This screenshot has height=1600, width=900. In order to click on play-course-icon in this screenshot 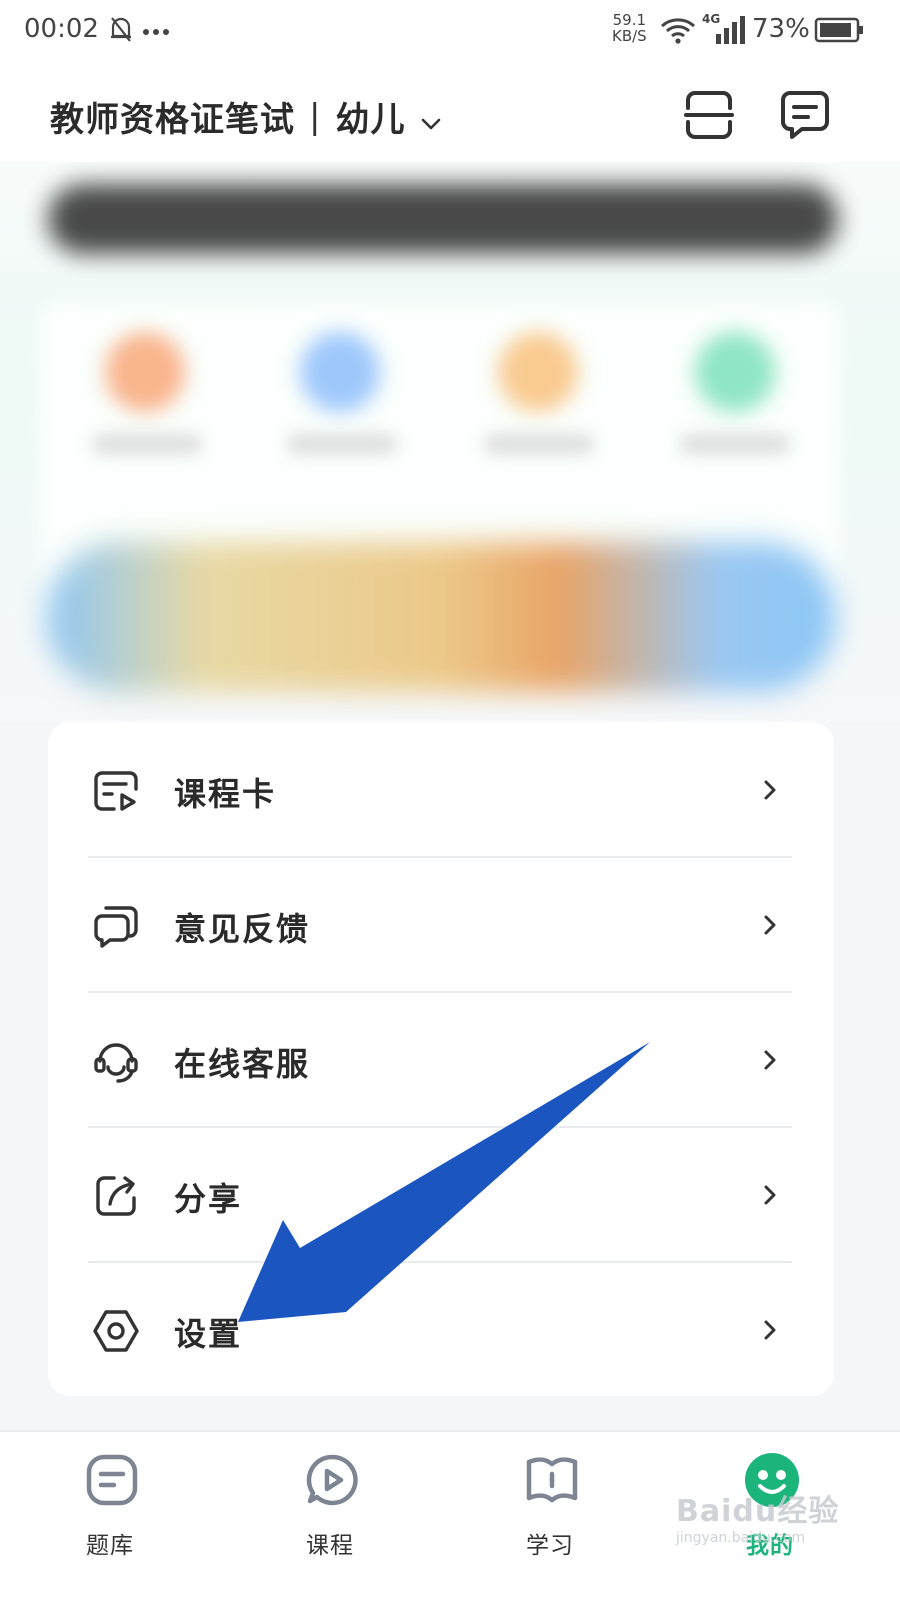, I will do `click(332, 1480)`.